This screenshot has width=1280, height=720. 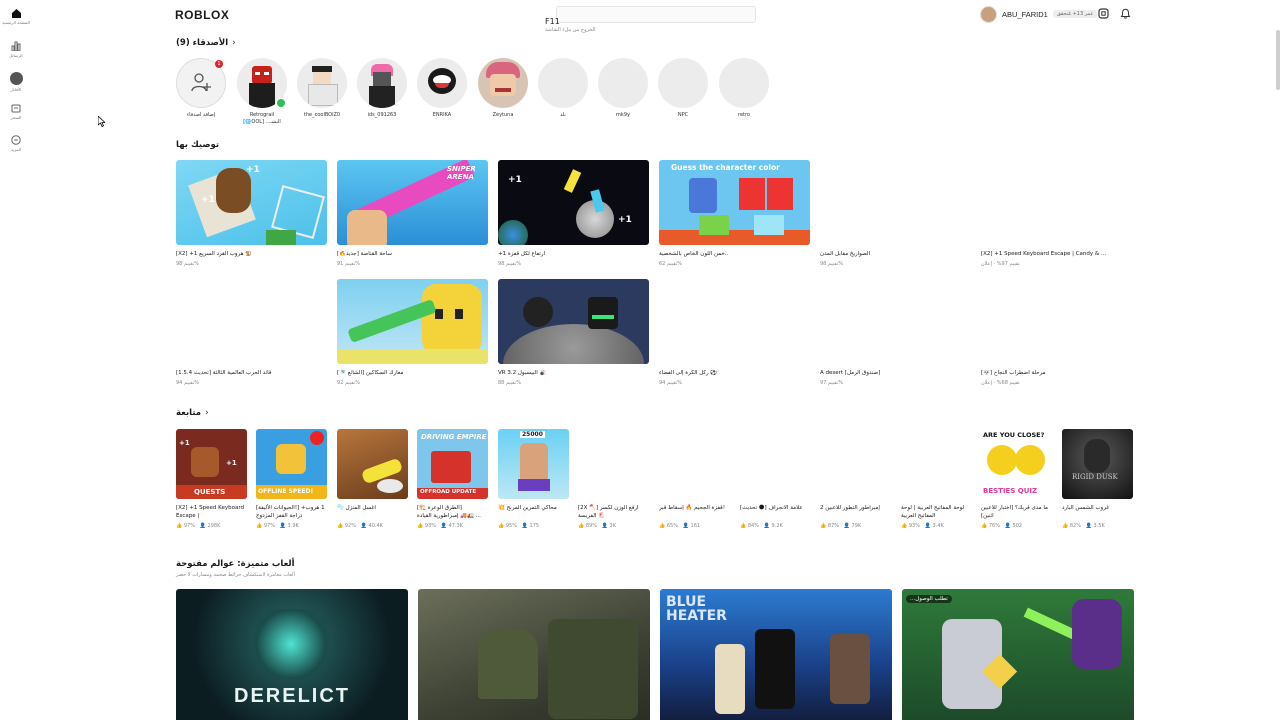 I want to click on game-title: قفزة الجحيم 🔥 إسقاط قبر!, so click(x=694, y=512).